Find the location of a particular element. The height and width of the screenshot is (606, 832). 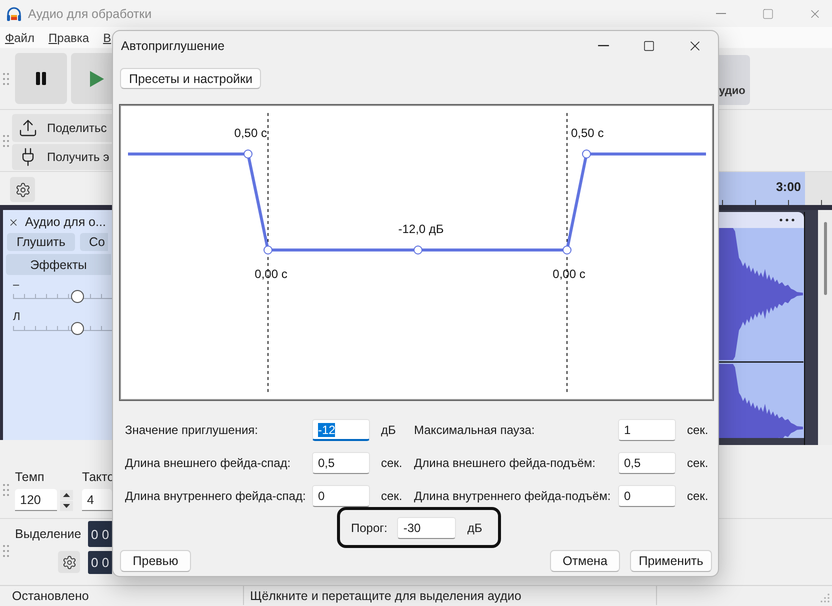

scrollbar is located at coordinates (825, 327).